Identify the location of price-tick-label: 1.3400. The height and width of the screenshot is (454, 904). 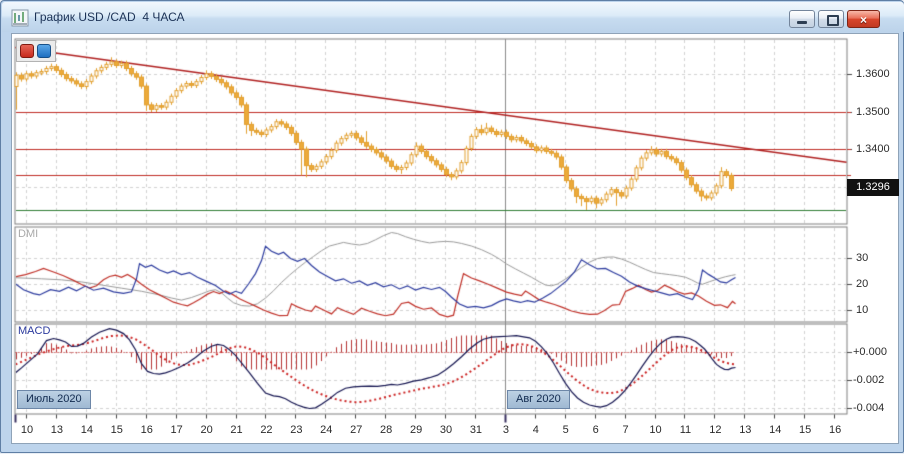
(873, 149).